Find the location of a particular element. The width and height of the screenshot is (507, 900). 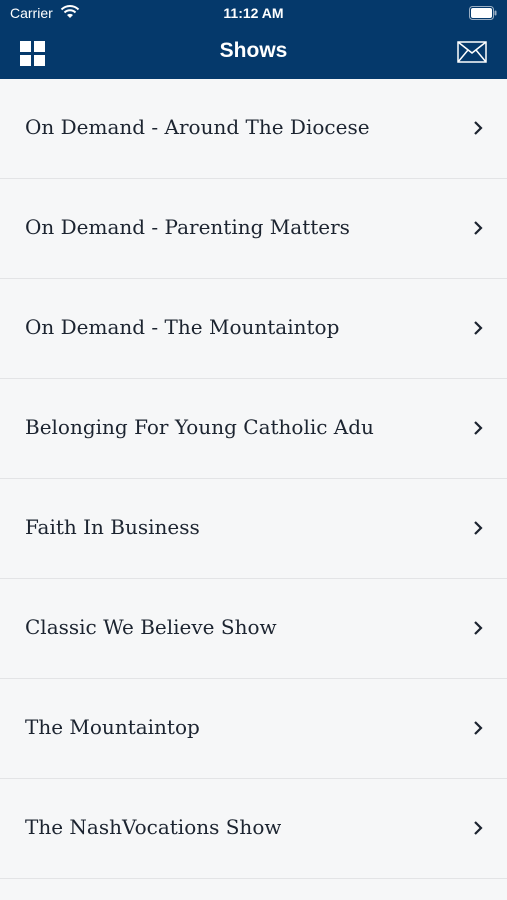

list-item: On Demand - Parenting Matters is located at coordinates (253, 229).